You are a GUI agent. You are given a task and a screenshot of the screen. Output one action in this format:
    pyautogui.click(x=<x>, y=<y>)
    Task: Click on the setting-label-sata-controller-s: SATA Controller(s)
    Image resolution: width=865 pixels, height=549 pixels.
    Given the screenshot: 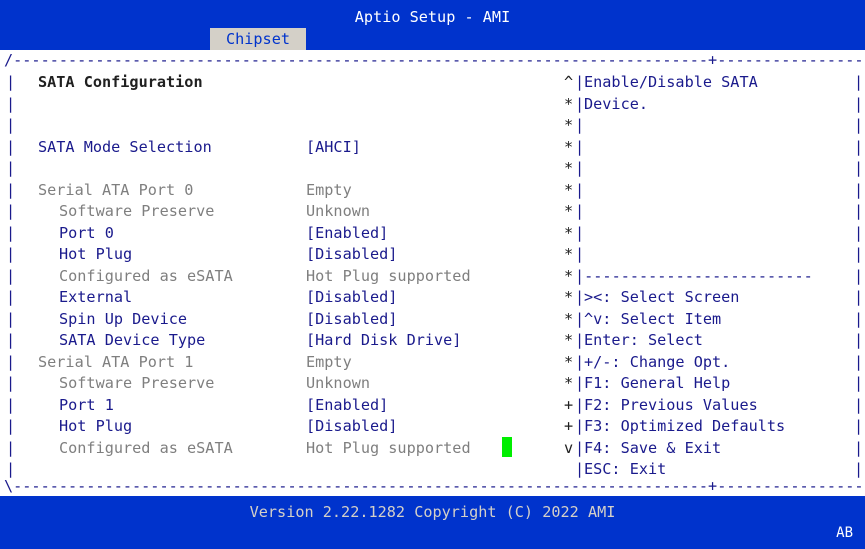 What is the action you would take?
    pyautogui.click(x=120, y=125)
    